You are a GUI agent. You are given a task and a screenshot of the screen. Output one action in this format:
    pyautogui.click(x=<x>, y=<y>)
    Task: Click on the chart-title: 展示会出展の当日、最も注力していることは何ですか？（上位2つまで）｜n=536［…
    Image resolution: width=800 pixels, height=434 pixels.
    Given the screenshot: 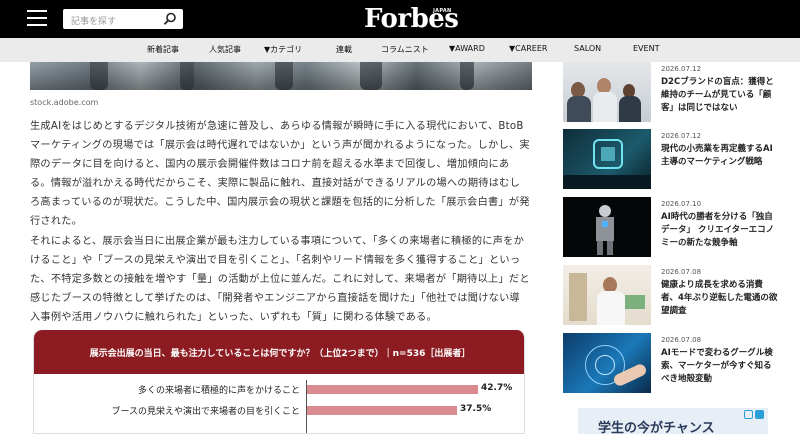 What is the action you would take?
    pyautogui.click(x=280, y=354)
    